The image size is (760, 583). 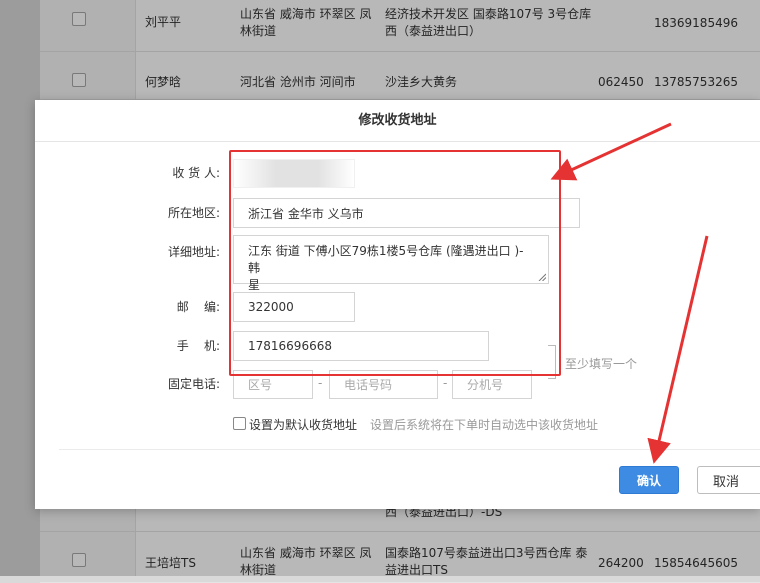 I want to click on annotation-arrow-to-fields, so click(x=611, y=151).